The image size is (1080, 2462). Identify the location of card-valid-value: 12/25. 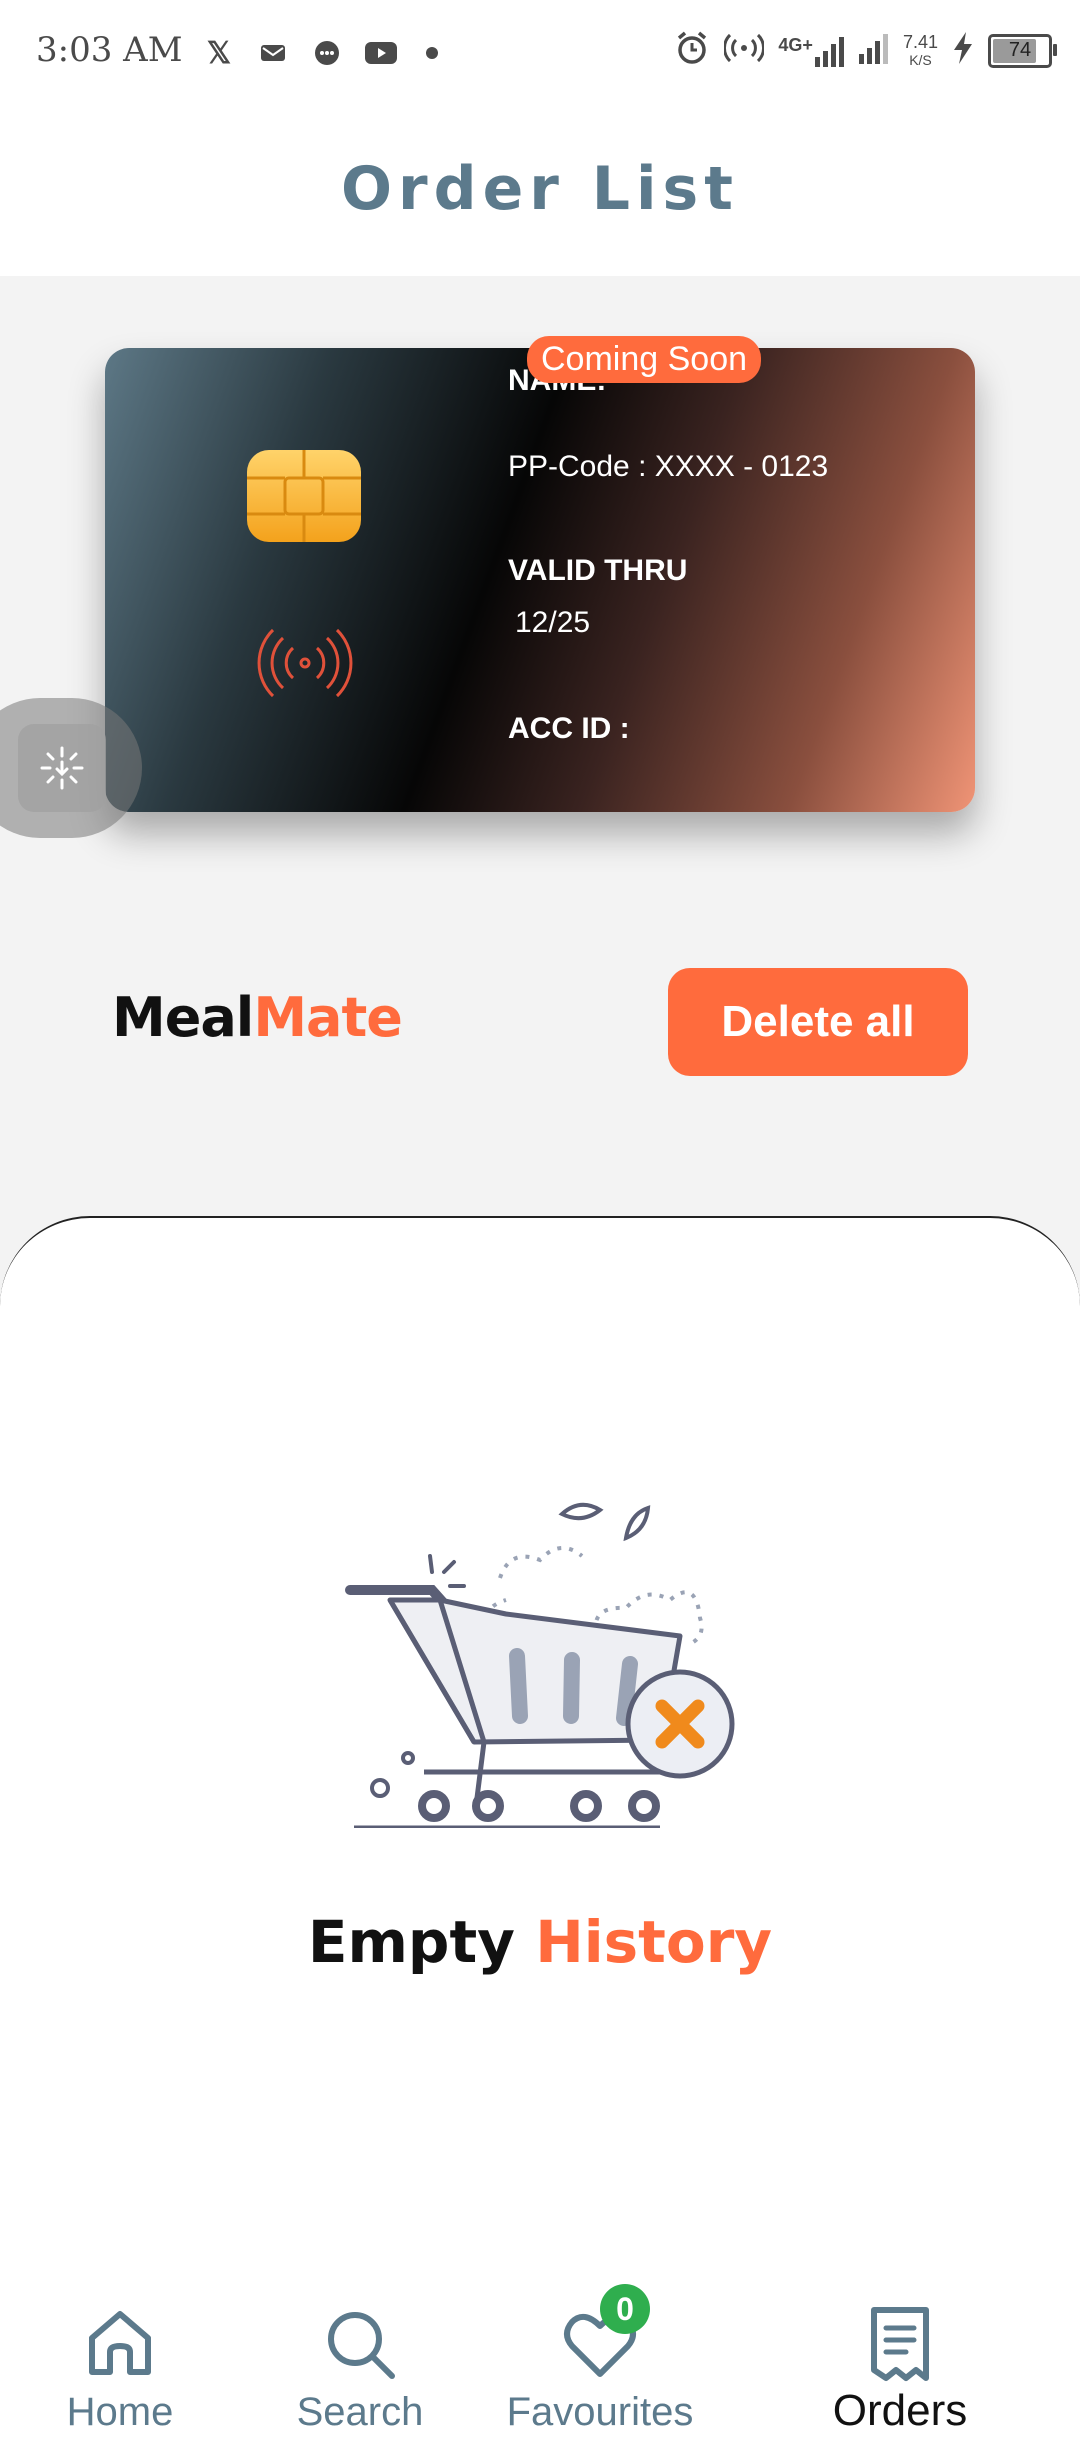
(553, 622).